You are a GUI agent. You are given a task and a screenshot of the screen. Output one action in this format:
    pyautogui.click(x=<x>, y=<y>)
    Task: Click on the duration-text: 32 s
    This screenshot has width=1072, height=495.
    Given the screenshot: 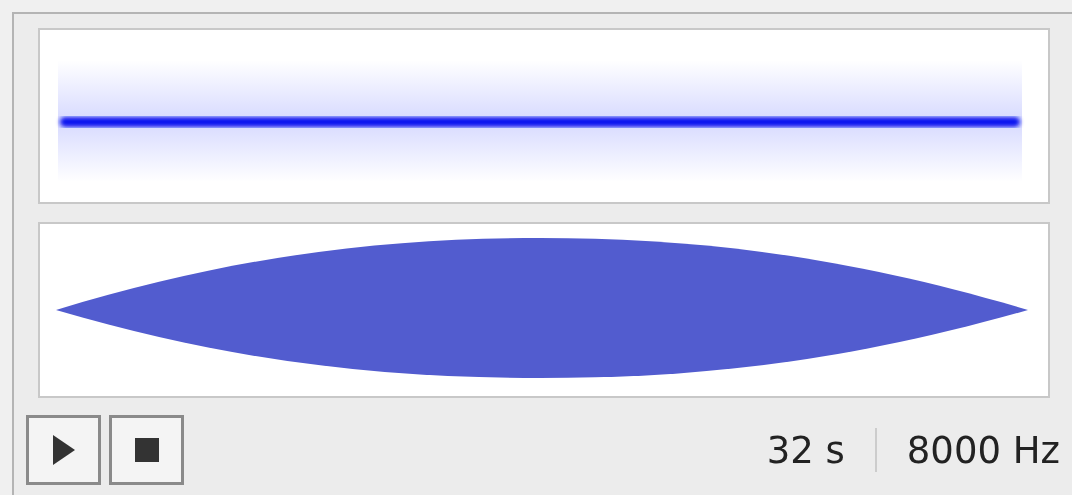 What is the action you would take?
    pyautogui.click(x=805, y=450)
    